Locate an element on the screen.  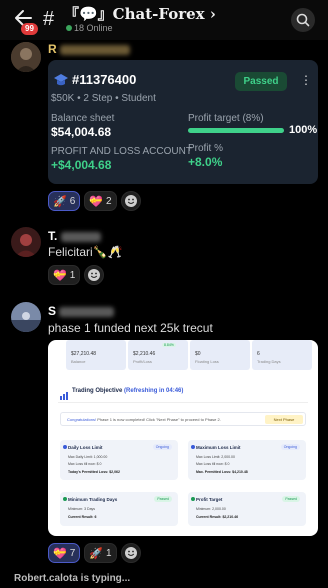
reaction-rocket: 🚀 1 is located at coordinates (100, 553).